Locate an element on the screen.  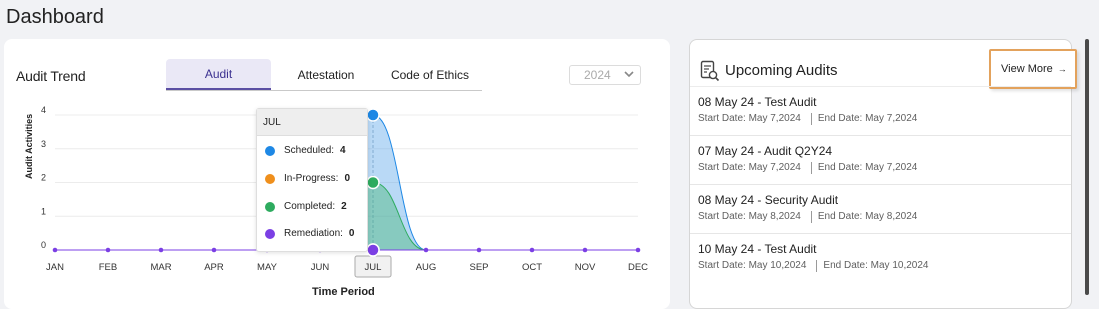
view-more-label: View More is located at coordinates (1027, 69).